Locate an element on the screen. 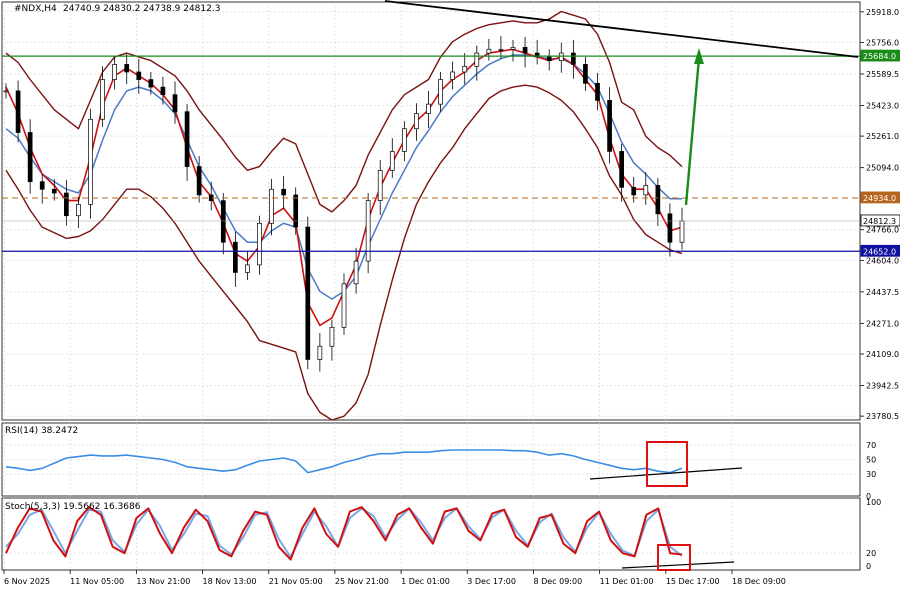 Image resolution: width=900 pixels, height=594 pixels. xtick-label-3: 18 Nov 13:00 is located at coordinates (230, 581).